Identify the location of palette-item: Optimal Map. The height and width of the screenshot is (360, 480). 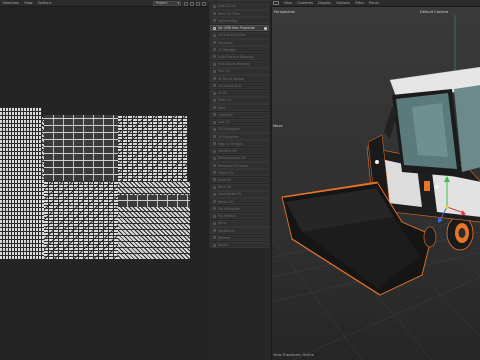
(239, 21).